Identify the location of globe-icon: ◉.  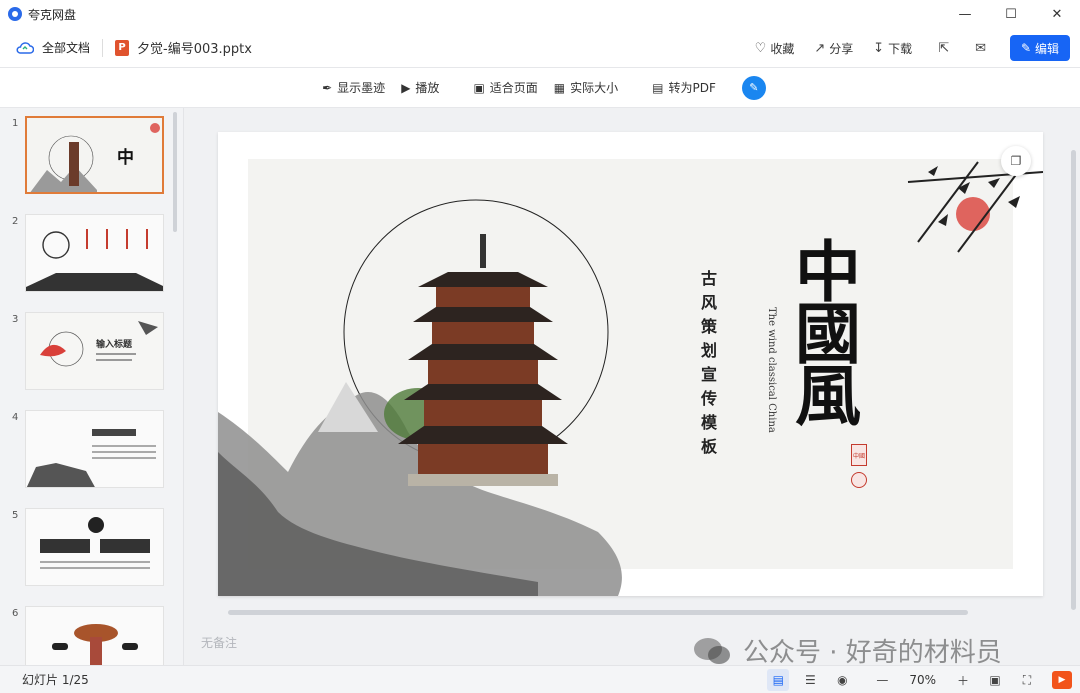
(842, 680).